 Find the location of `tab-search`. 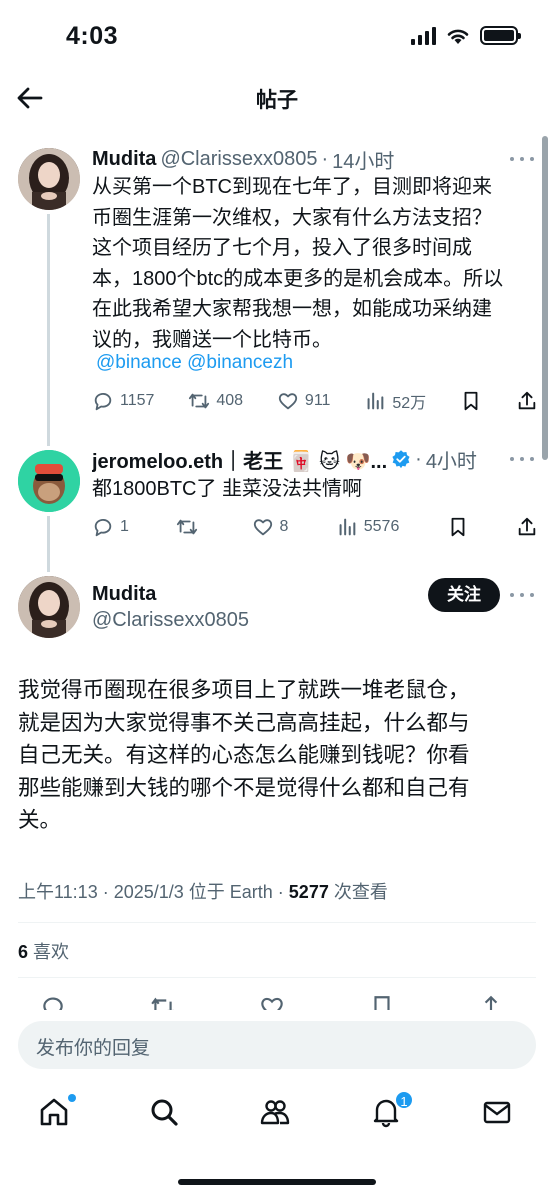

tab-search is located at coordinates (166, 1114).